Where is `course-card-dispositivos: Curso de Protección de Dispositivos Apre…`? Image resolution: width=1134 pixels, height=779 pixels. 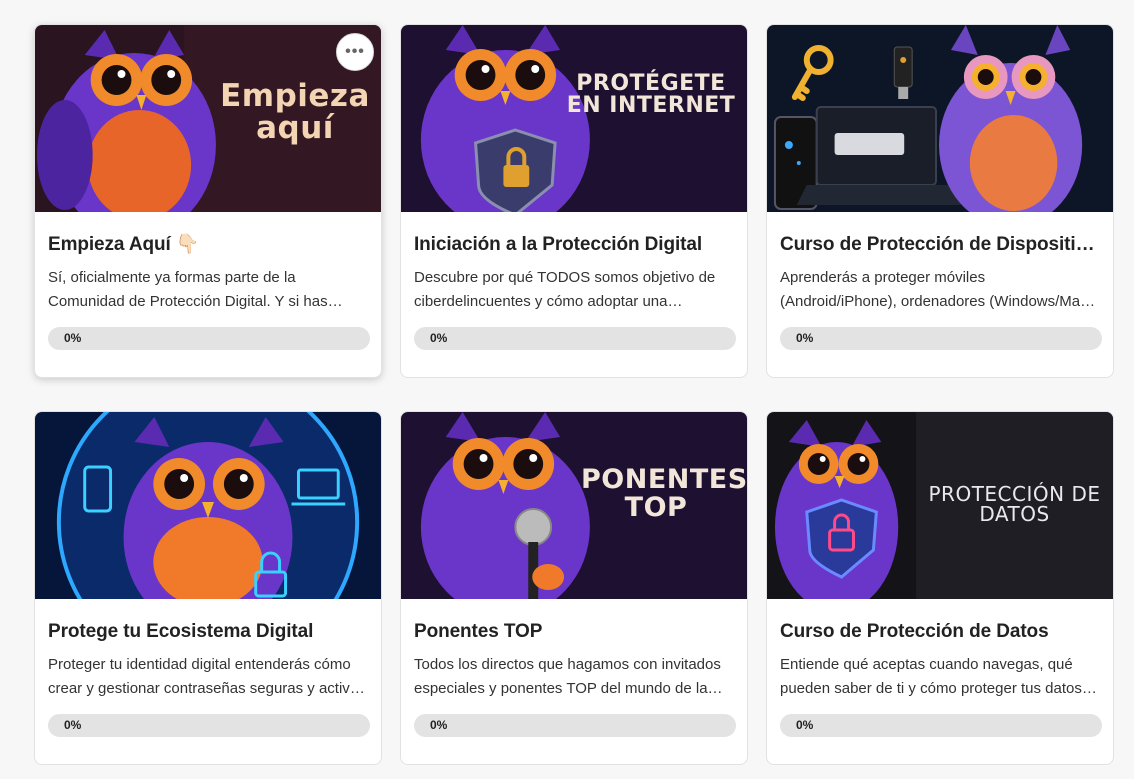
course-card-dispositivos: Curso de Protección de Dispositivos Apre… is located at coordinates (940, 201).